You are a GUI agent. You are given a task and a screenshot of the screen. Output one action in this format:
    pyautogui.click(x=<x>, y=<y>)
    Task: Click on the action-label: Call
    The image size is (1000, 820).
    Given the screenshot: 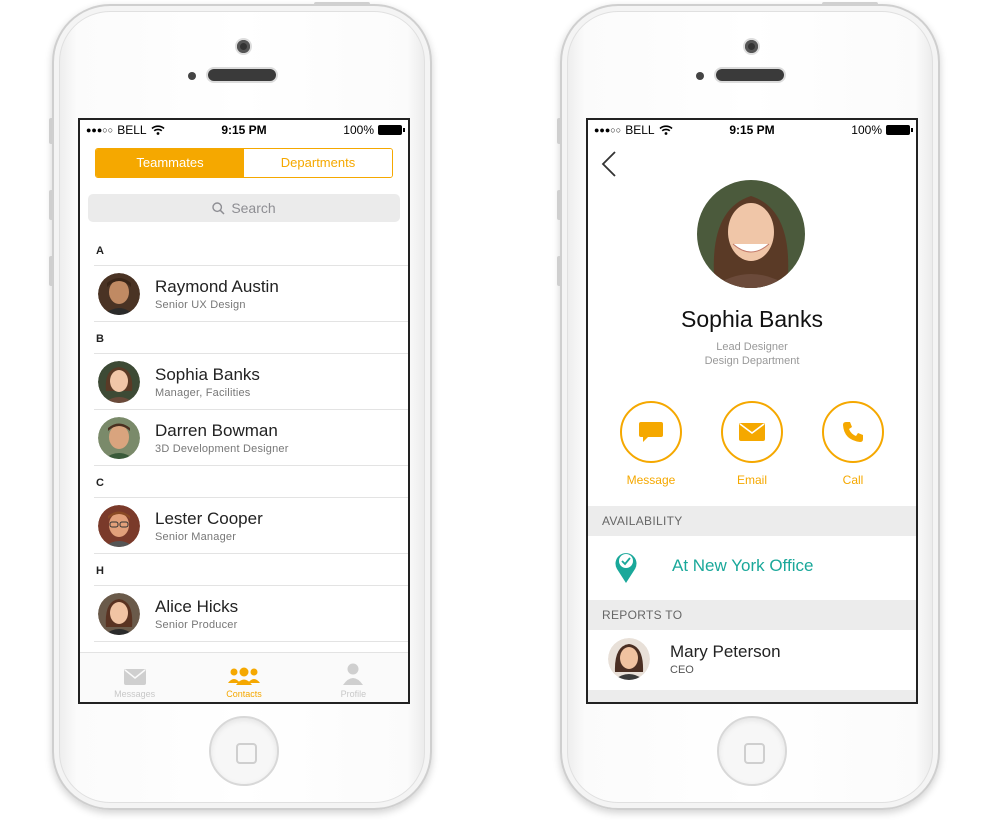 What is the action you would take?
    pyautogui.click(x=853, y=480)
    